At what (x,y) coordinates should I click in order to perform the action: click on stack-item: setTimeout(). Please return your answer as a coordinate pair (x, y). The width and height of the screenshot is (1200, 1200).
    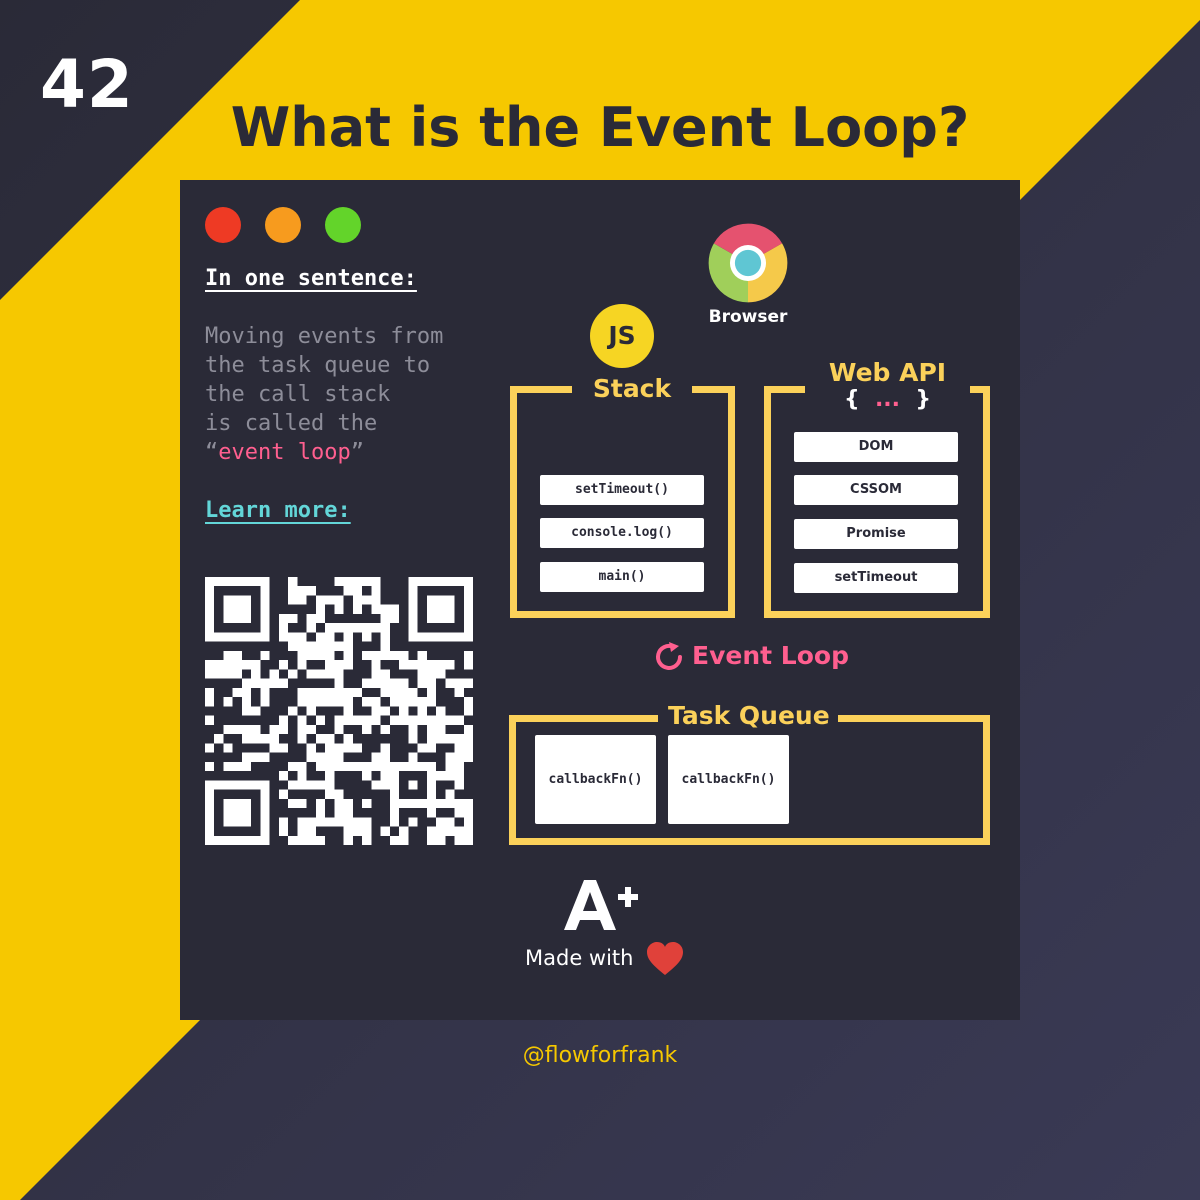
    Looking at the image, I should click on (622, 490).